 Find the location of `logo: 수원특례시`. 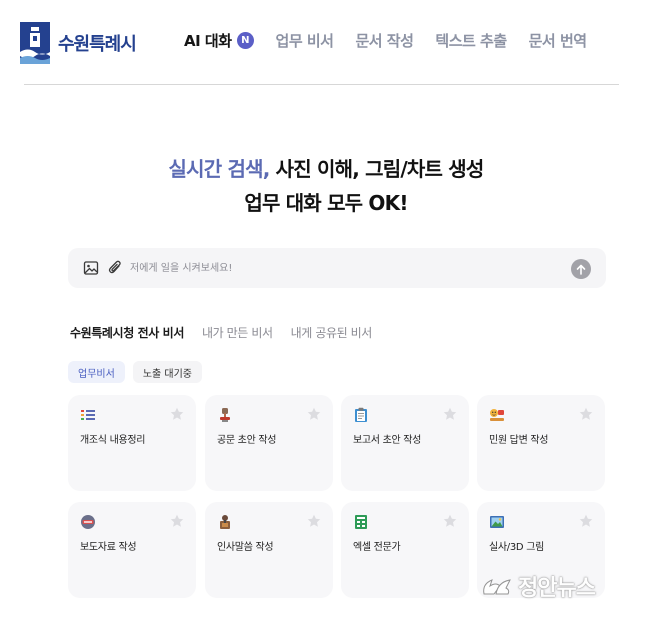

logo: 수원특례시 is located at coordinates (78, 43).